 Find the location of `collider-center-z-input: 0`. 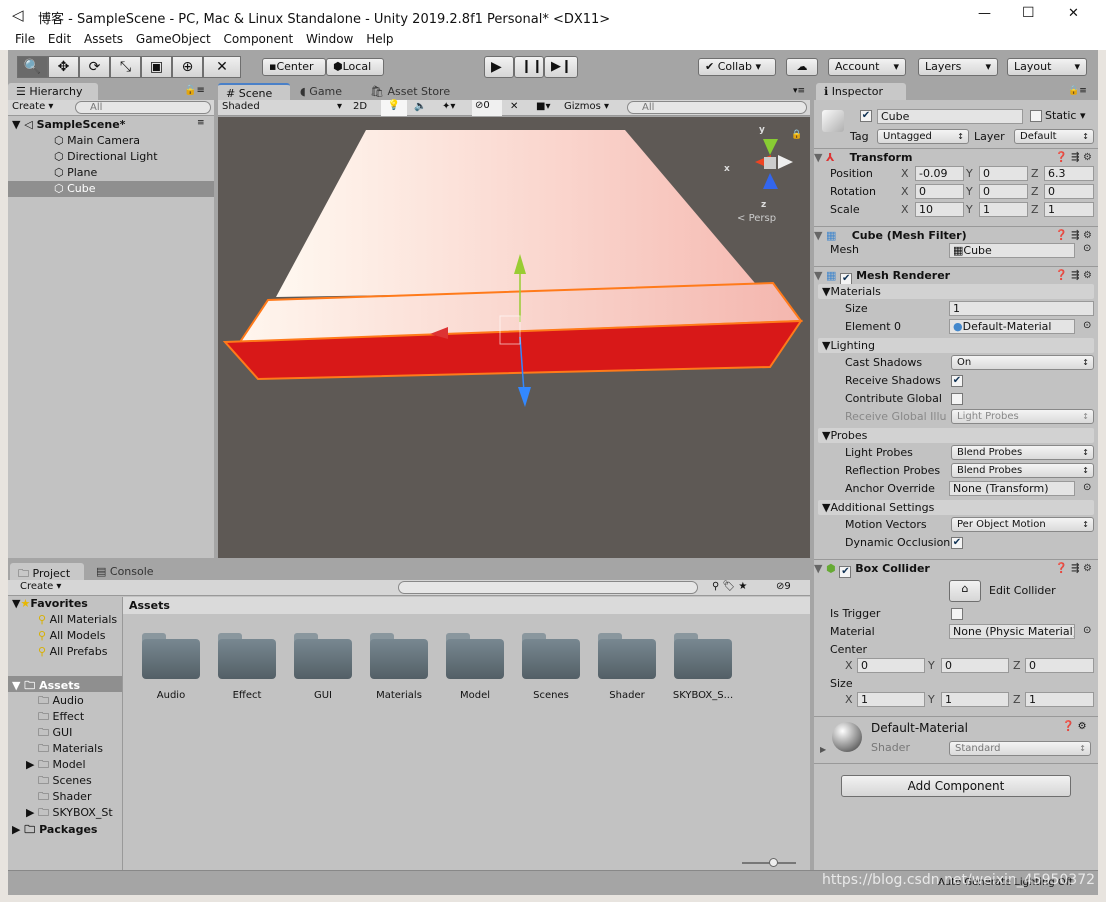

collider-center-z-input: 0 is located at coordinates (1059, 665).